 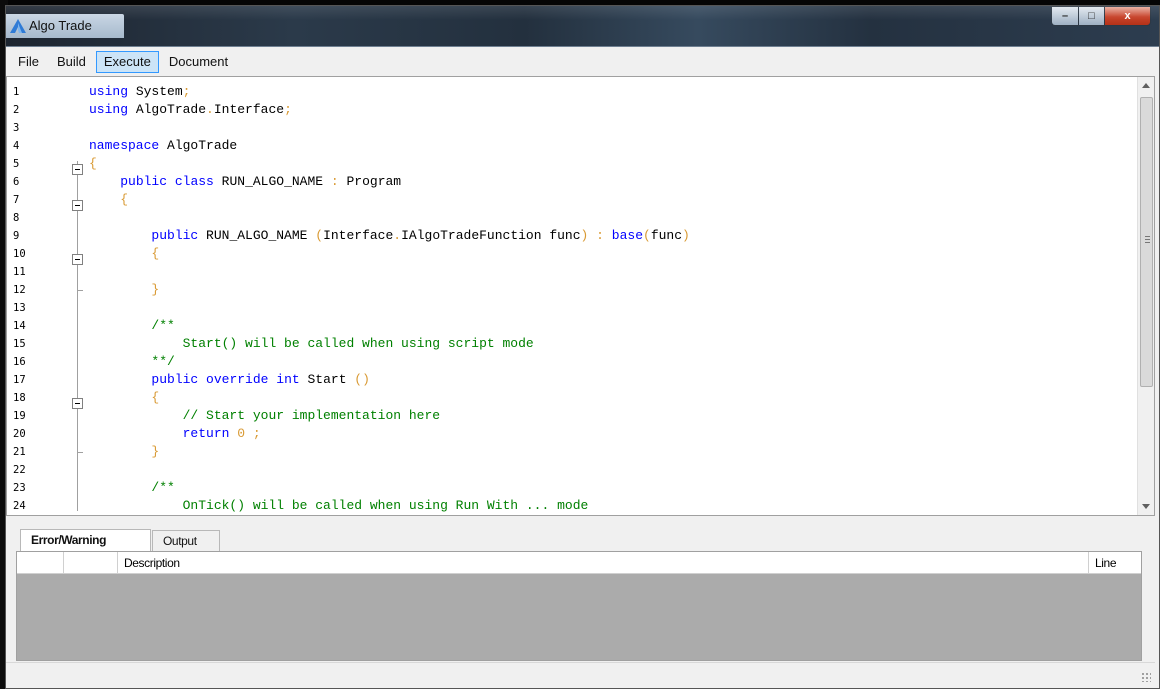 What do you see at coordinates (18, 26) in the screenshot?
I see `algo-trade-logo-icon` at bounding box center [18, 26].